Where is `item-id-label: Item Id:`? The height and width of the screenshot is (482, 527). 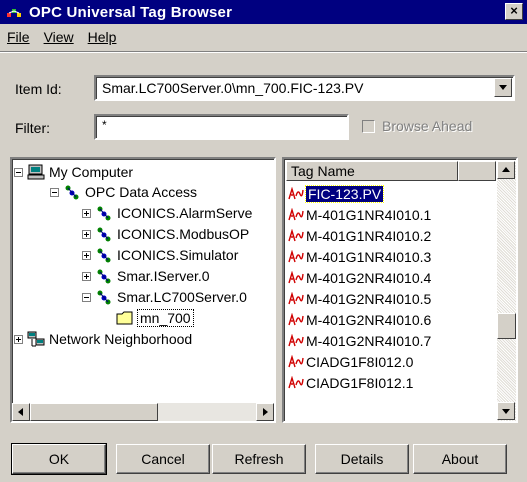
item-id-label: Item Id: is located at coordinates (38, 89).